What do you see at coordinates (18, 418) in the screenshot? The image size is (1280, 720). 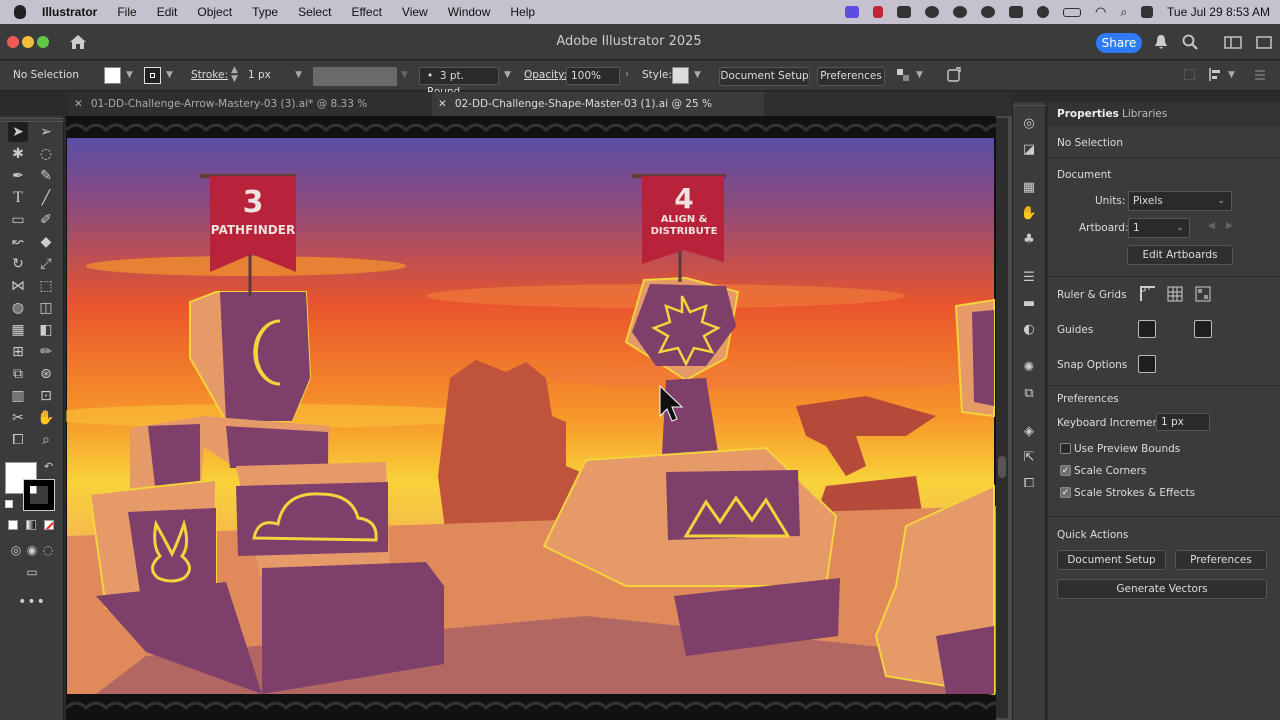 I see `slice-tool-icon: ✂` at bounding box center [18, 418].